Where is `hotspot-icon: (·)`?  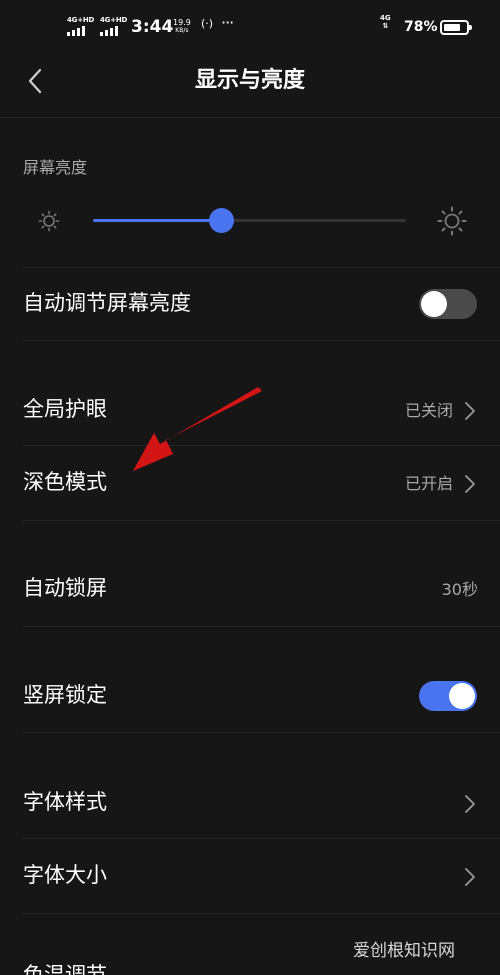 hotspot-icon: (·) is located at coordinates (207, 23).